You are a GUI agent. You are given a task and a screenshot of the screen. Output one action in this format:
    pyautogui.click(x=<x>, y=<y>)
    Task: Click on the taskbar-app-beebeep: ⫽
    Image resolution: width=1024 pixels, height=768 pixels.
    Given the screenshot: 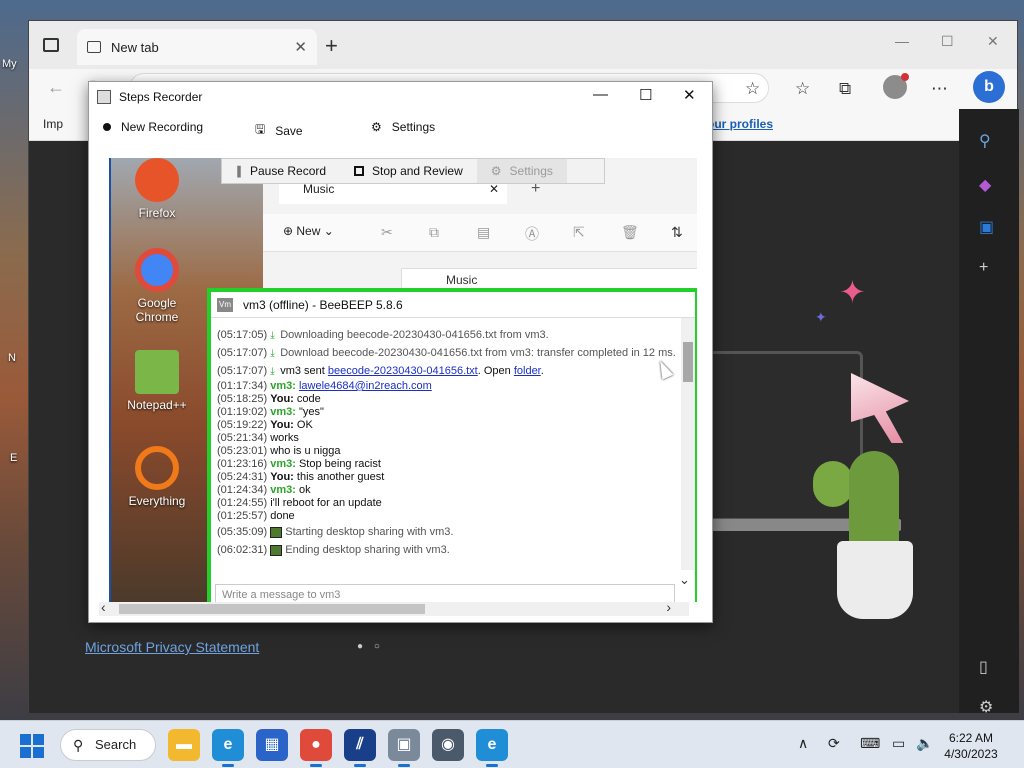 What is the action you would take?
    pyautogui.click(x=360, y=748)
    